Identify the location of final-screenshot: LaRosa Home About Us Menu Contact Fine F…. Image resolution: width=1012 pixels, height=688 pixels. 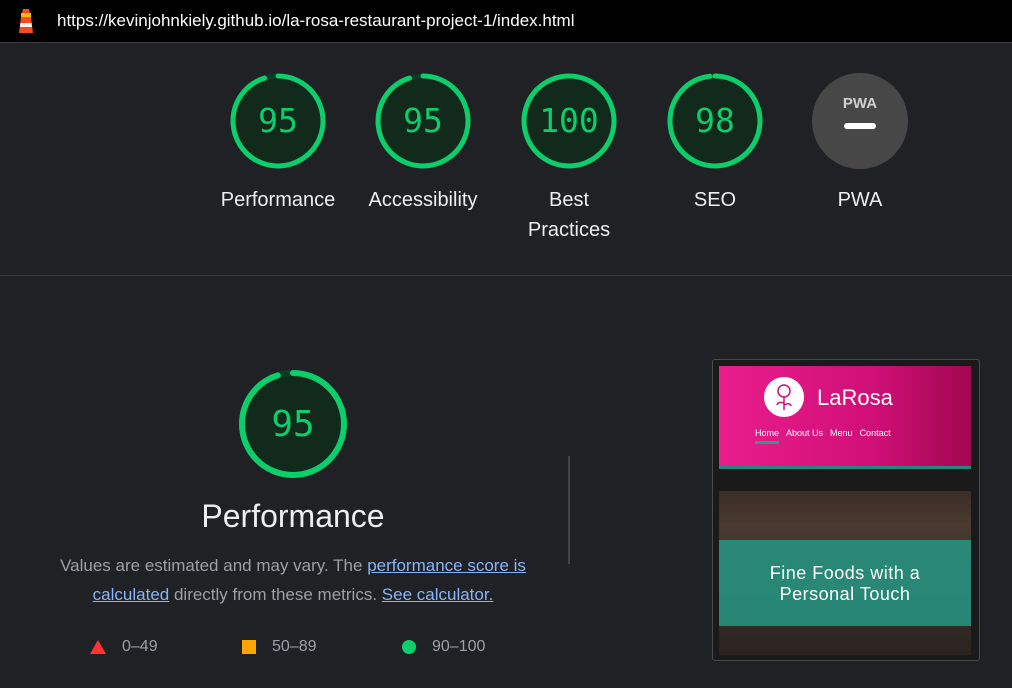
(845, 510).